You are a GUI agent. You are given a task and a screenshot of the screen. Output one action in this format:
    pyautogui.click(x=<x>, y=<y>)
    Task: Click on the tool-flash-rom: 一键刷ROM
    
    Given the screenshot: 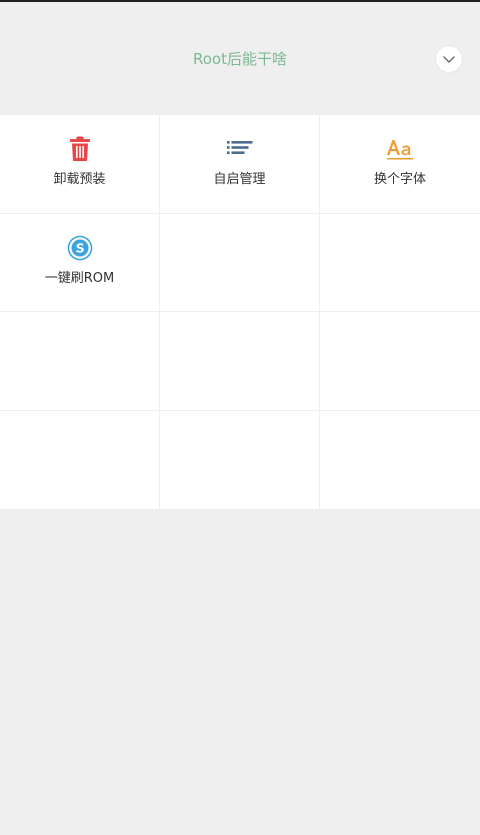 What is the action you would take?
    pyautogui.click(x=80, y=262)
    